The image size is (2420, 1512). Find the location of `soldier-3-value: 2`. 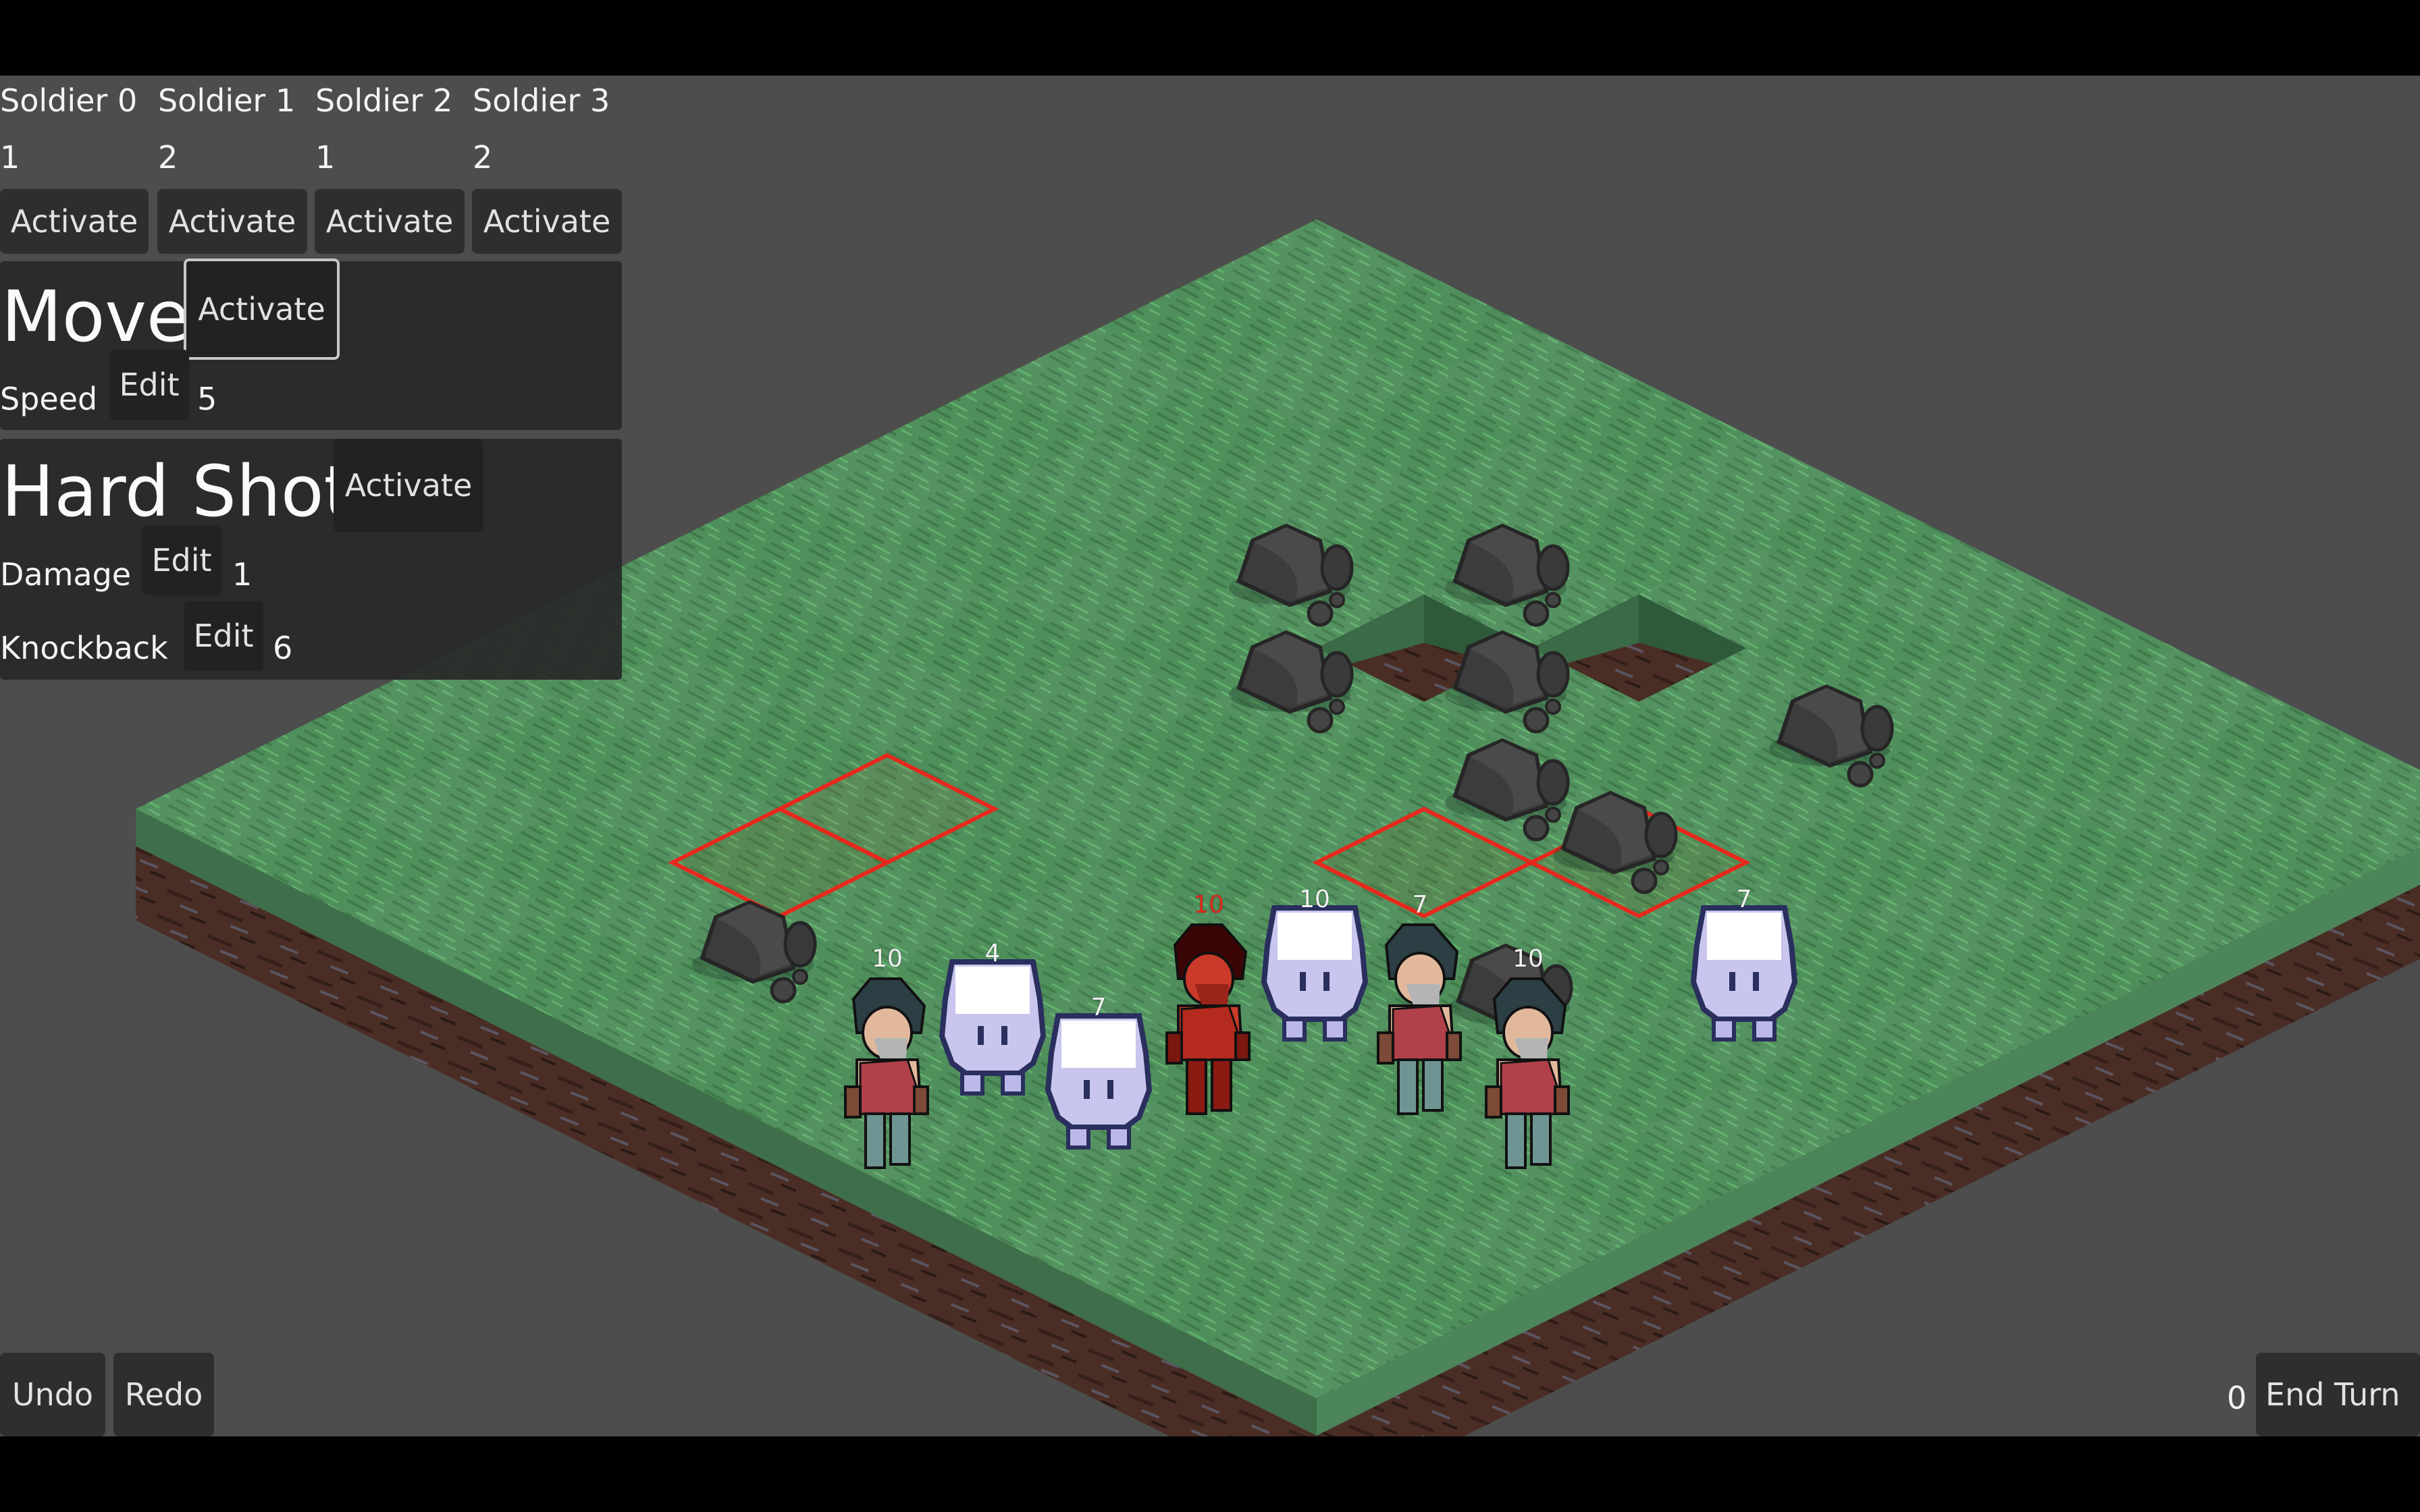

soldier-3-value: 2 is located at coordinates (483, 157).